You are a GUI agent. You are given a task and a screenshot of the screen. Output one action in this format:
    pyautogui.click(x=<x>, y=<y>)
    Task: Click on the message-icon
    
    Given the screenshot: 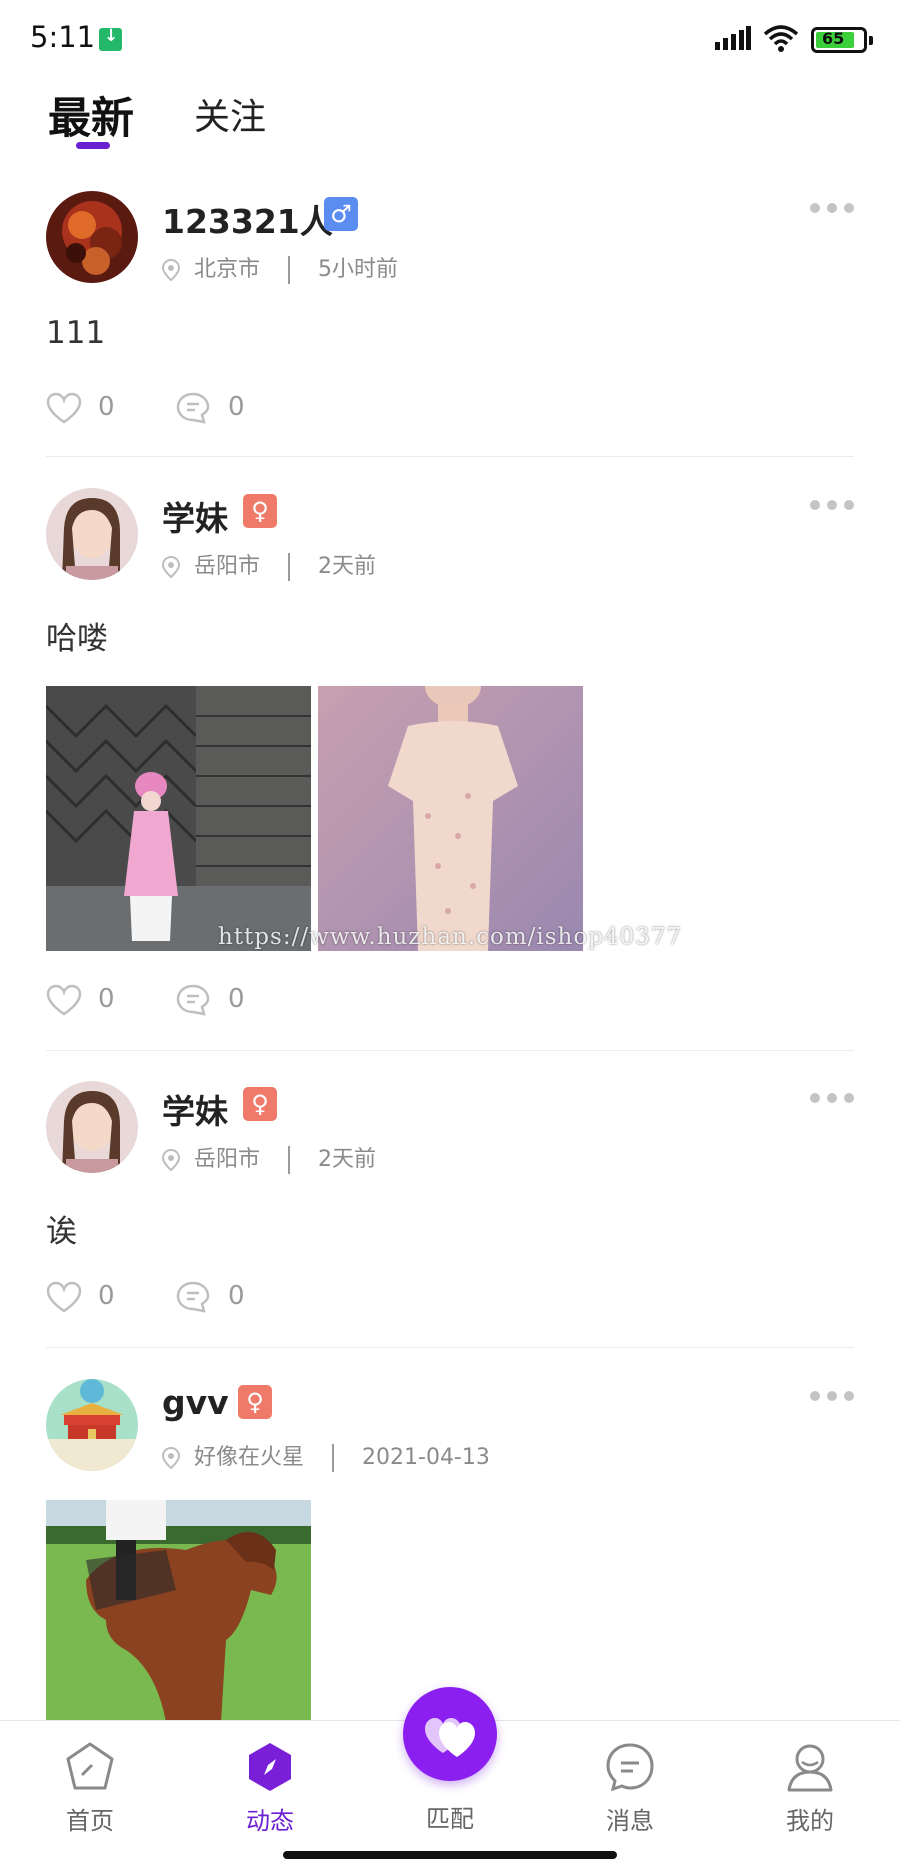 What is the action you would take?
    pyautogui.click(x=630, y=1767)
    